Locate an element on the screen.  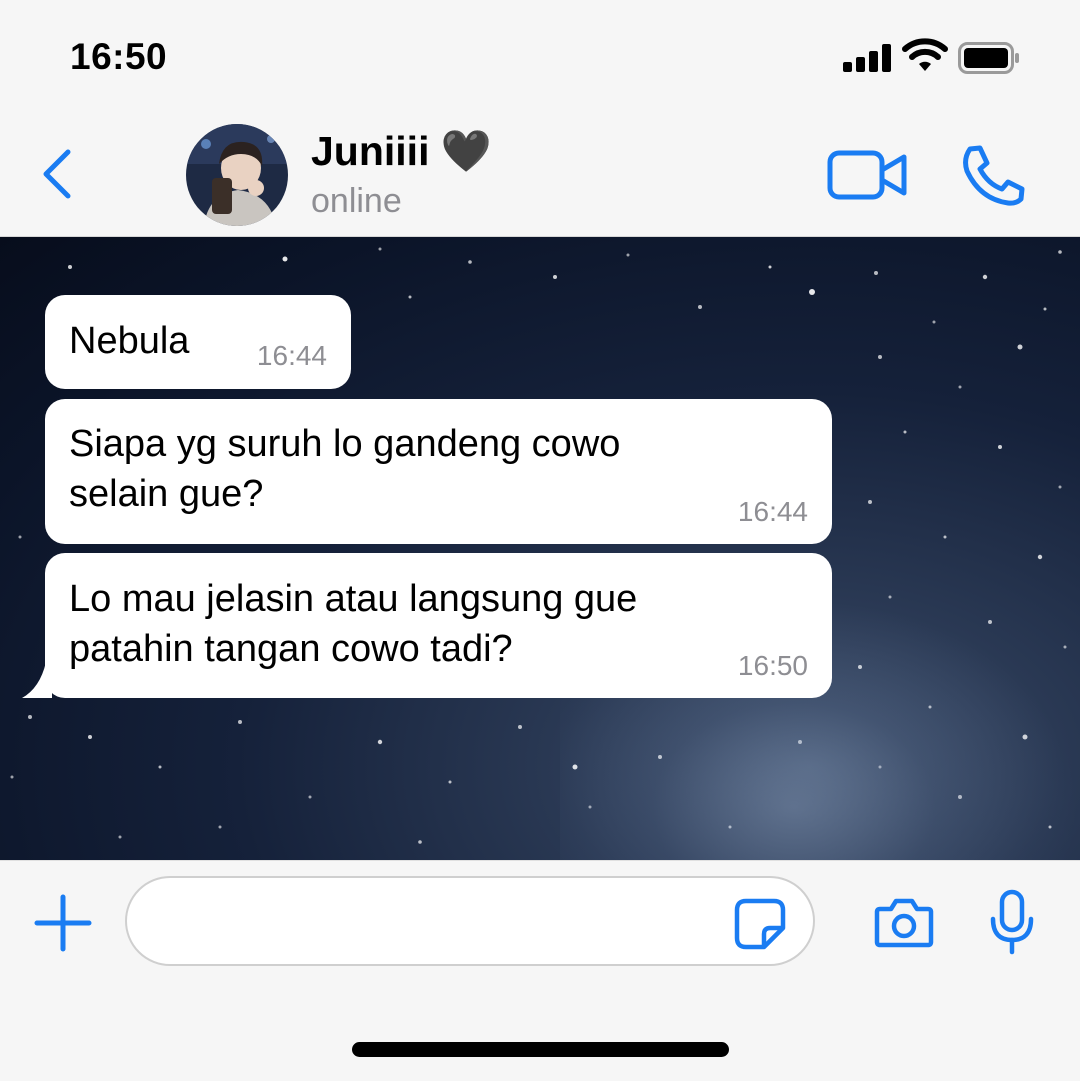
sticker-icon is located at coordinates (760, 924).